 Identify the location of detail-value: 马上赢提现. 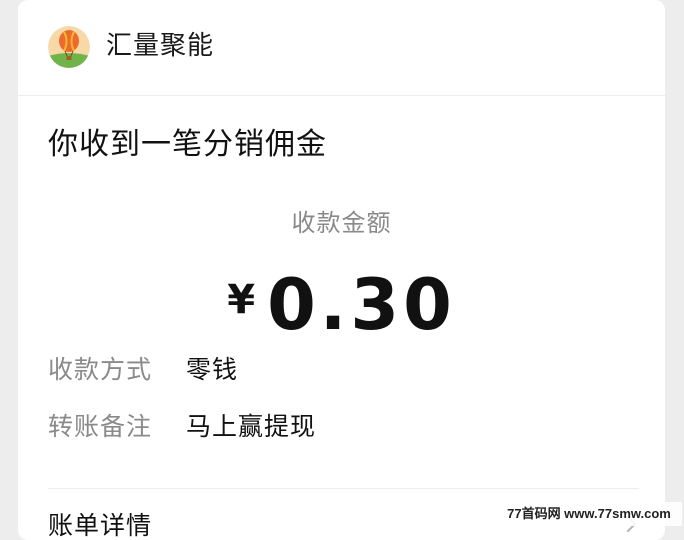
(251, 426).